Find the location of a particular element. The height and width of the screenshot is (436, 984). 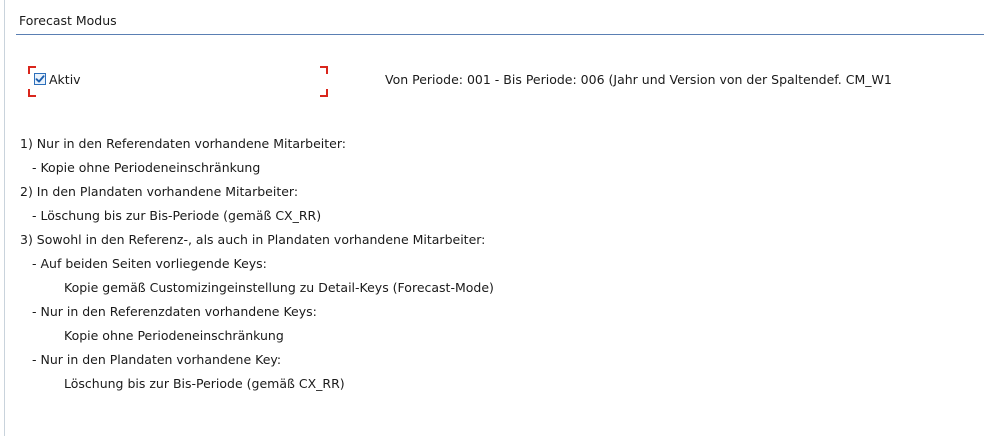

rule-line: - Kopie ohne Periodeneinschränkung is located at coordinates (146, 167).